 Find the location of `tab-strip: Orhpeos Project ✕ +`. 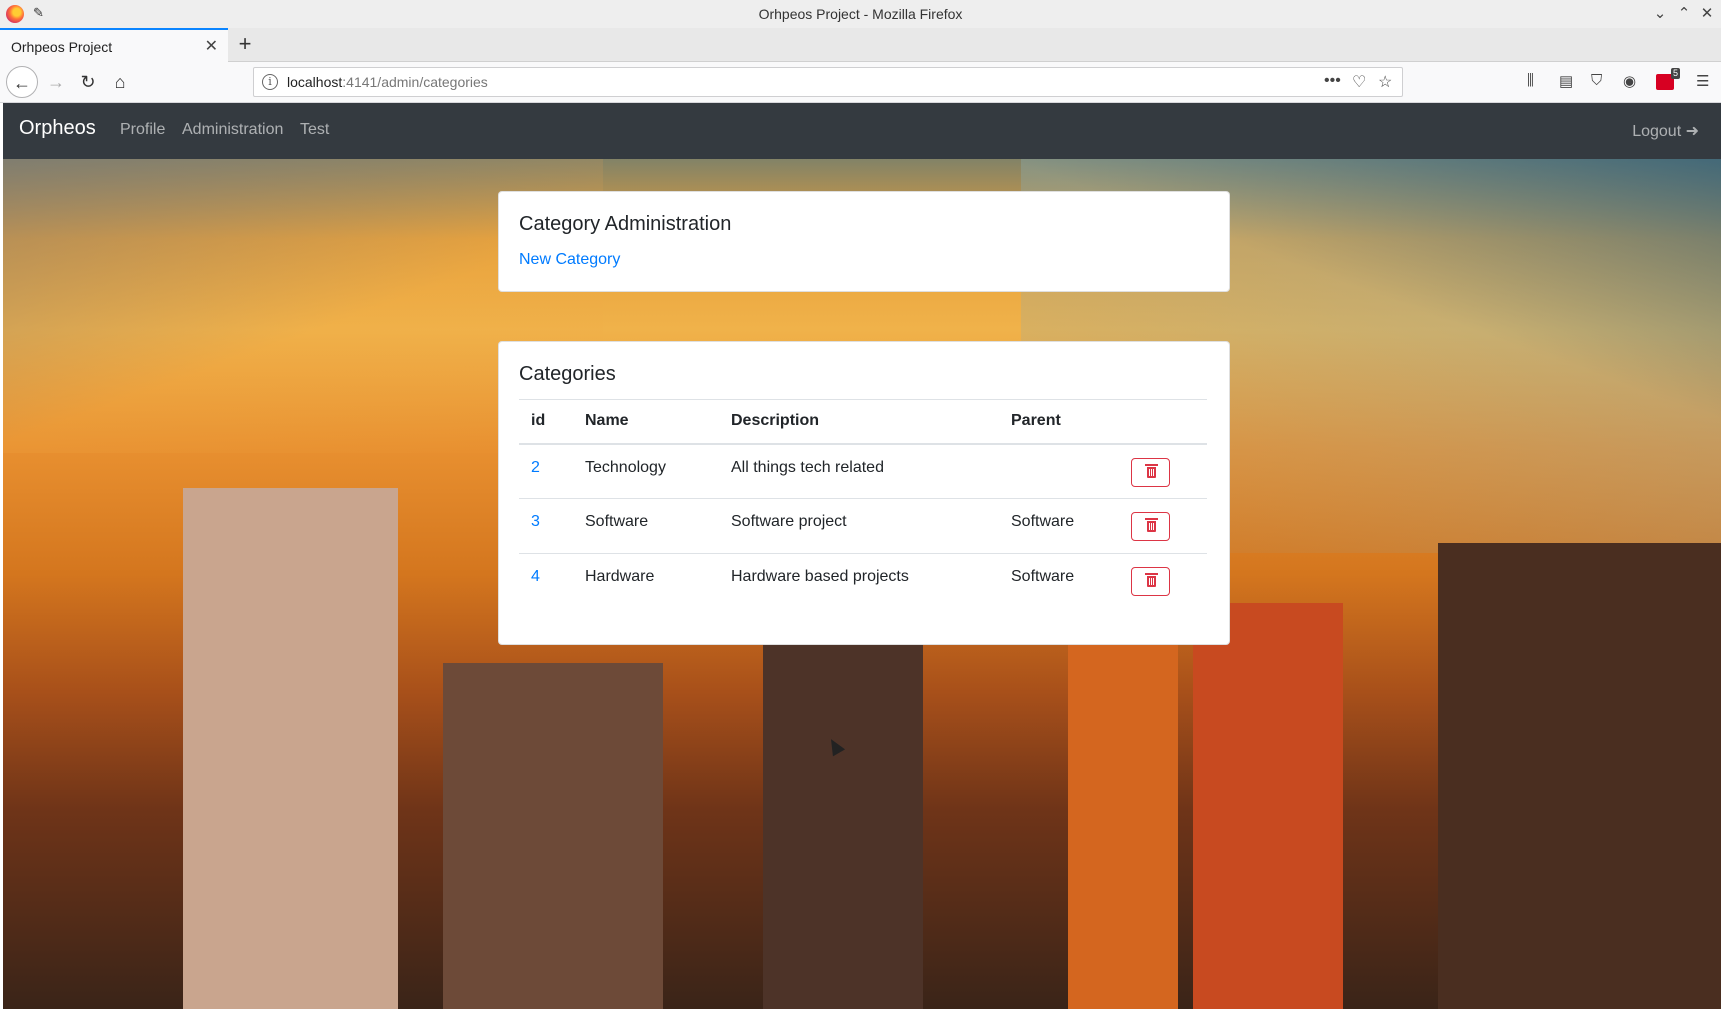

tab-strip: Orhpeos Project ✕ + is located at coordinates (860, 45).